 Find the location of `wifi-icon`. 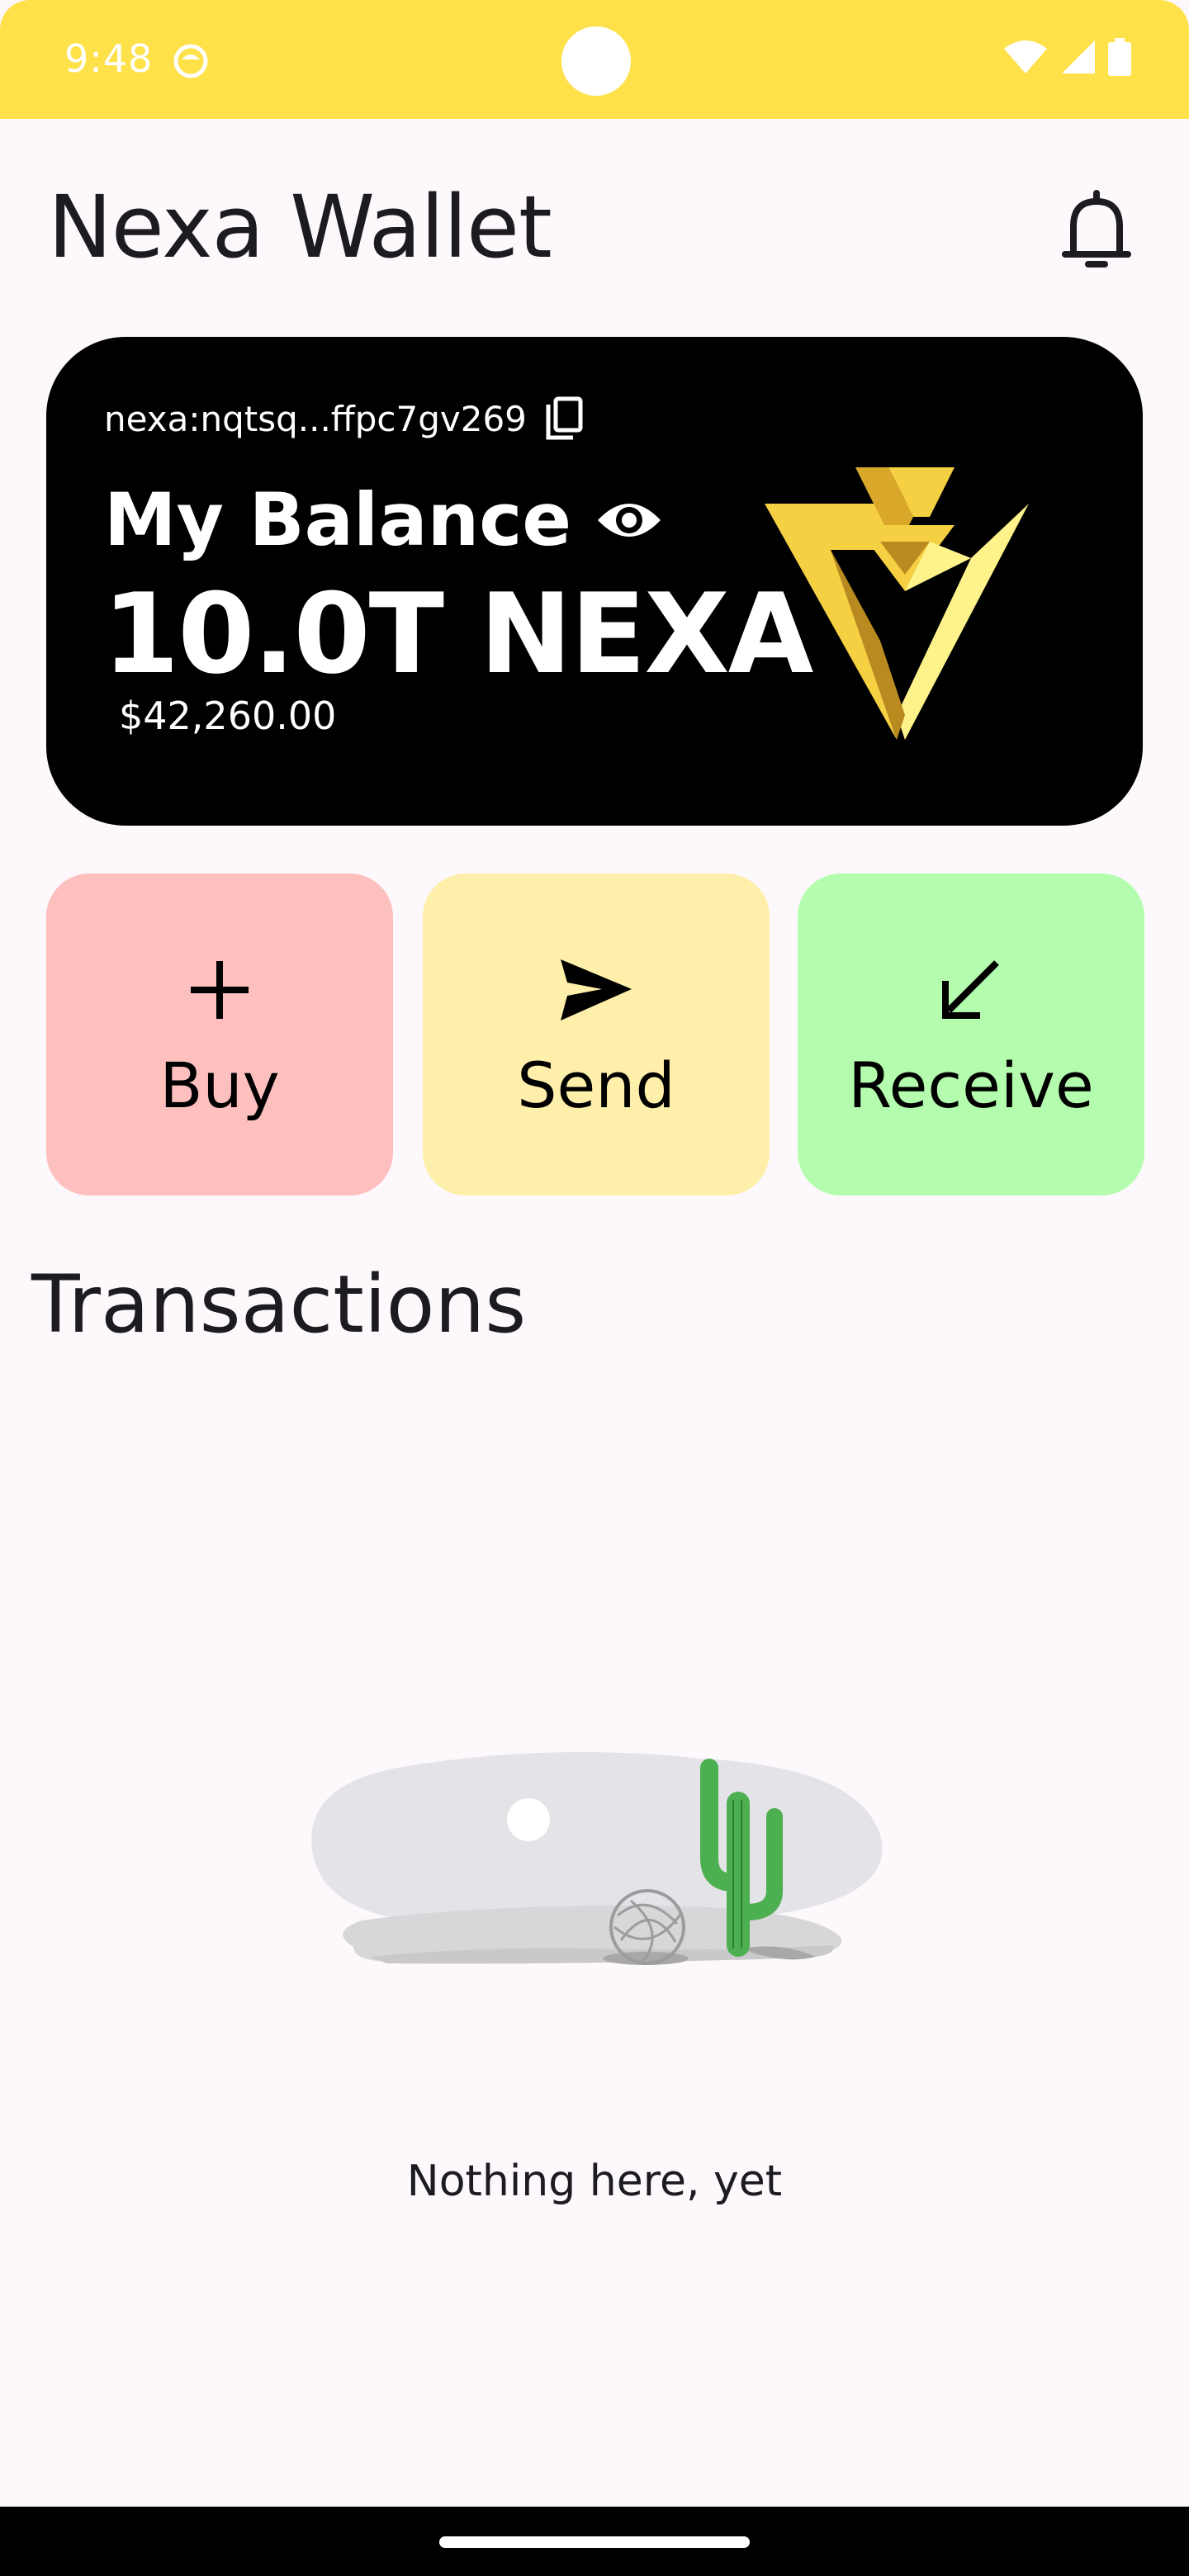

wifi-icon is located at coordinates (1025, 56).